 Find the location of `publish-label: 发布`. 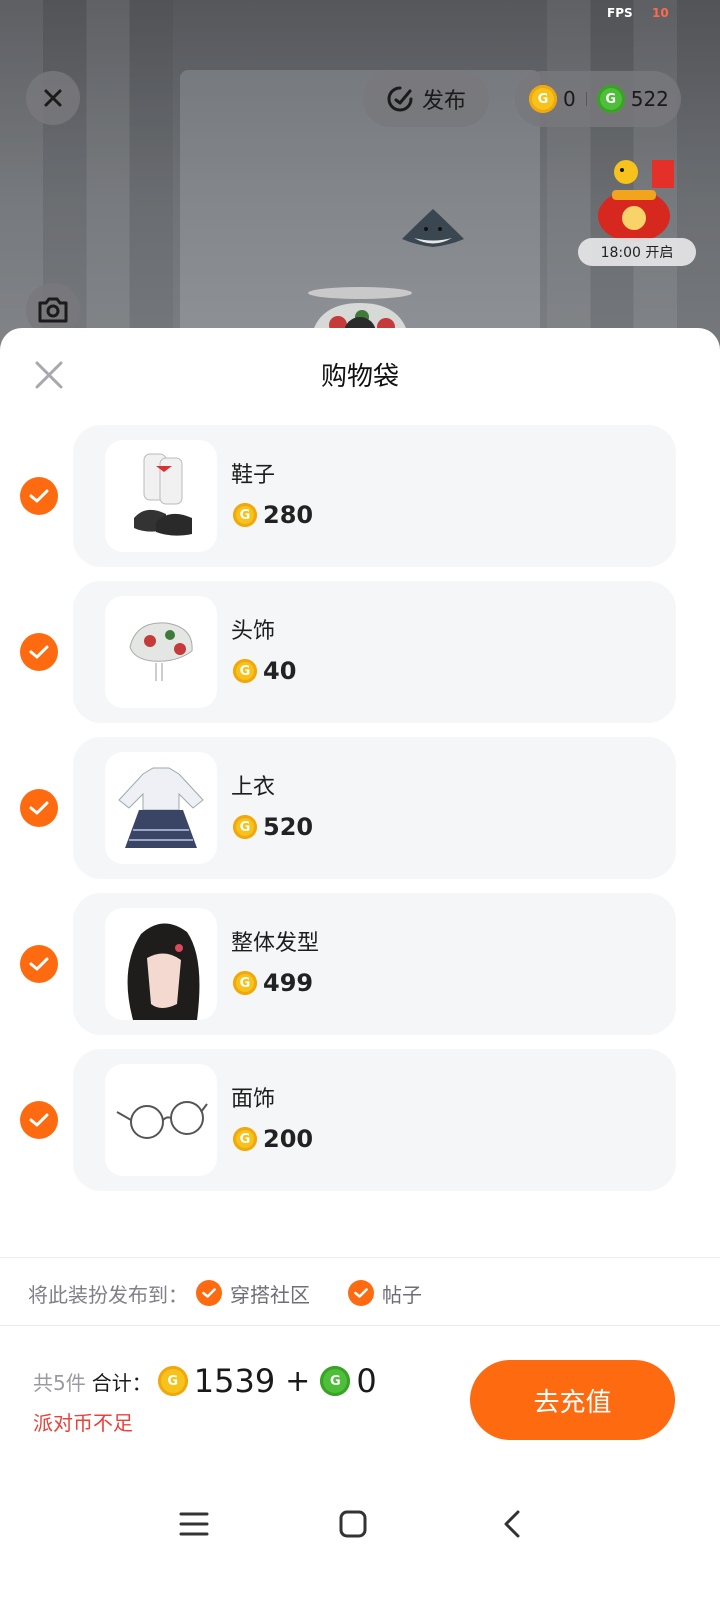

publish-label: 发布 is located at coordinates (443, 101).